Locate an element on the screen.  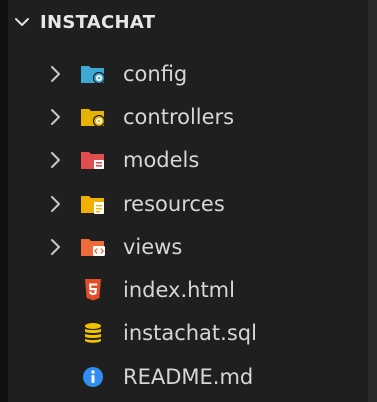
controllers-folder-icon is located at coordinates (93, 118).